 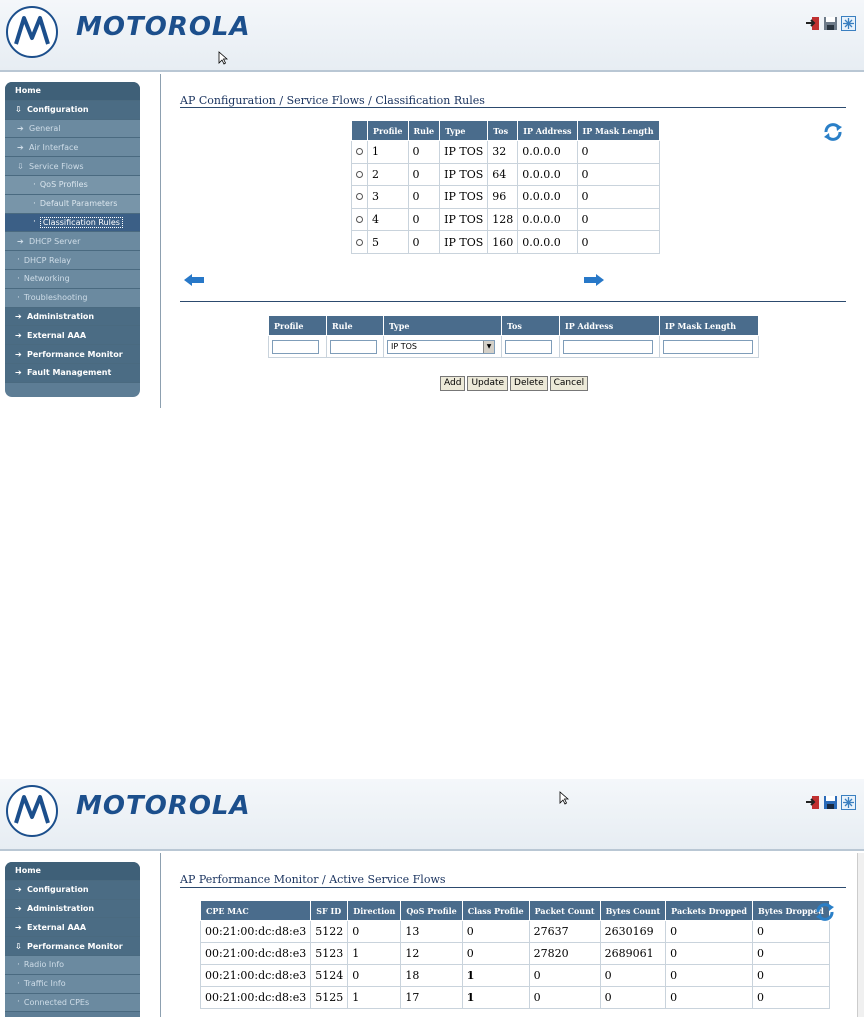 What do you see at coordinates (72, 1003) in the screenshot?
I see `nav-connected-cpes: · Connected CPEs` at bounding box center [72, 1003].